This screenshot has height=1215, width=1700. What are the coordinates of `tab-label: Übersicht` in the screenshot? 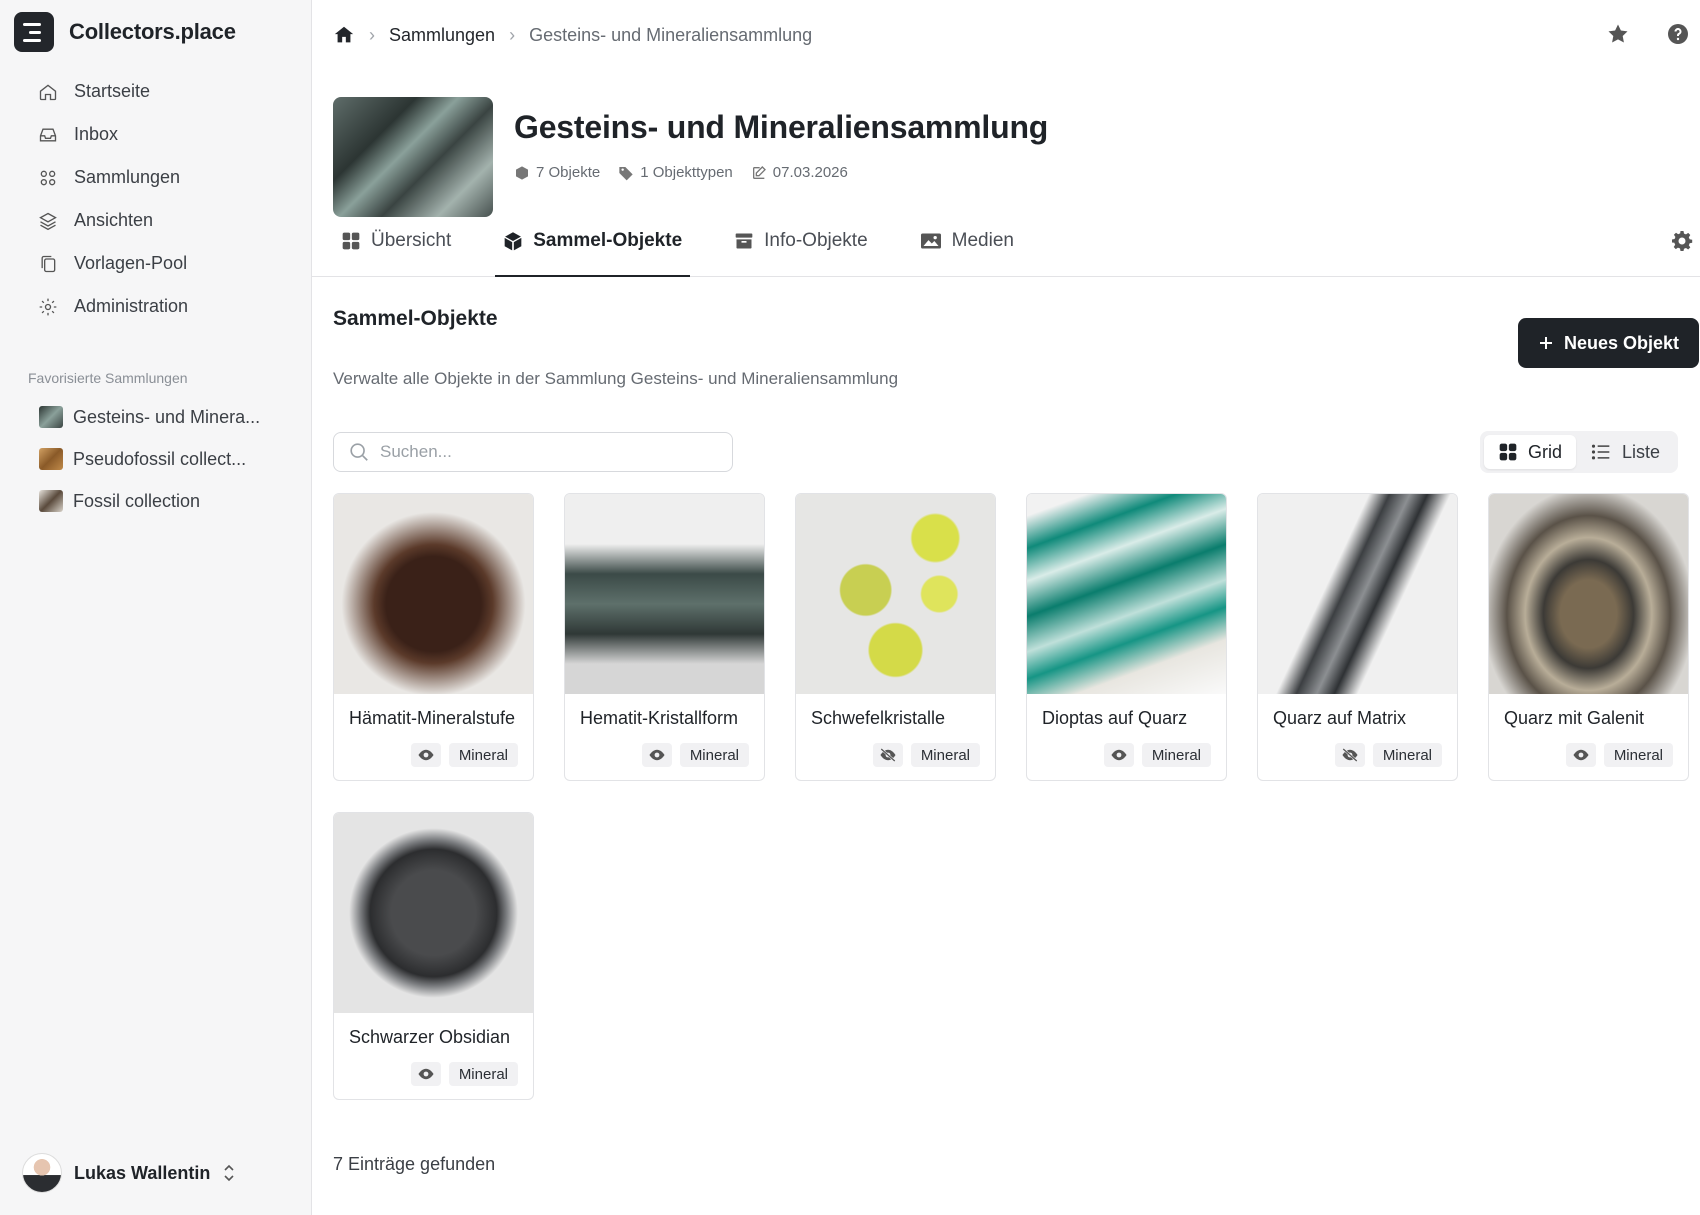 It's located at (411, 240).